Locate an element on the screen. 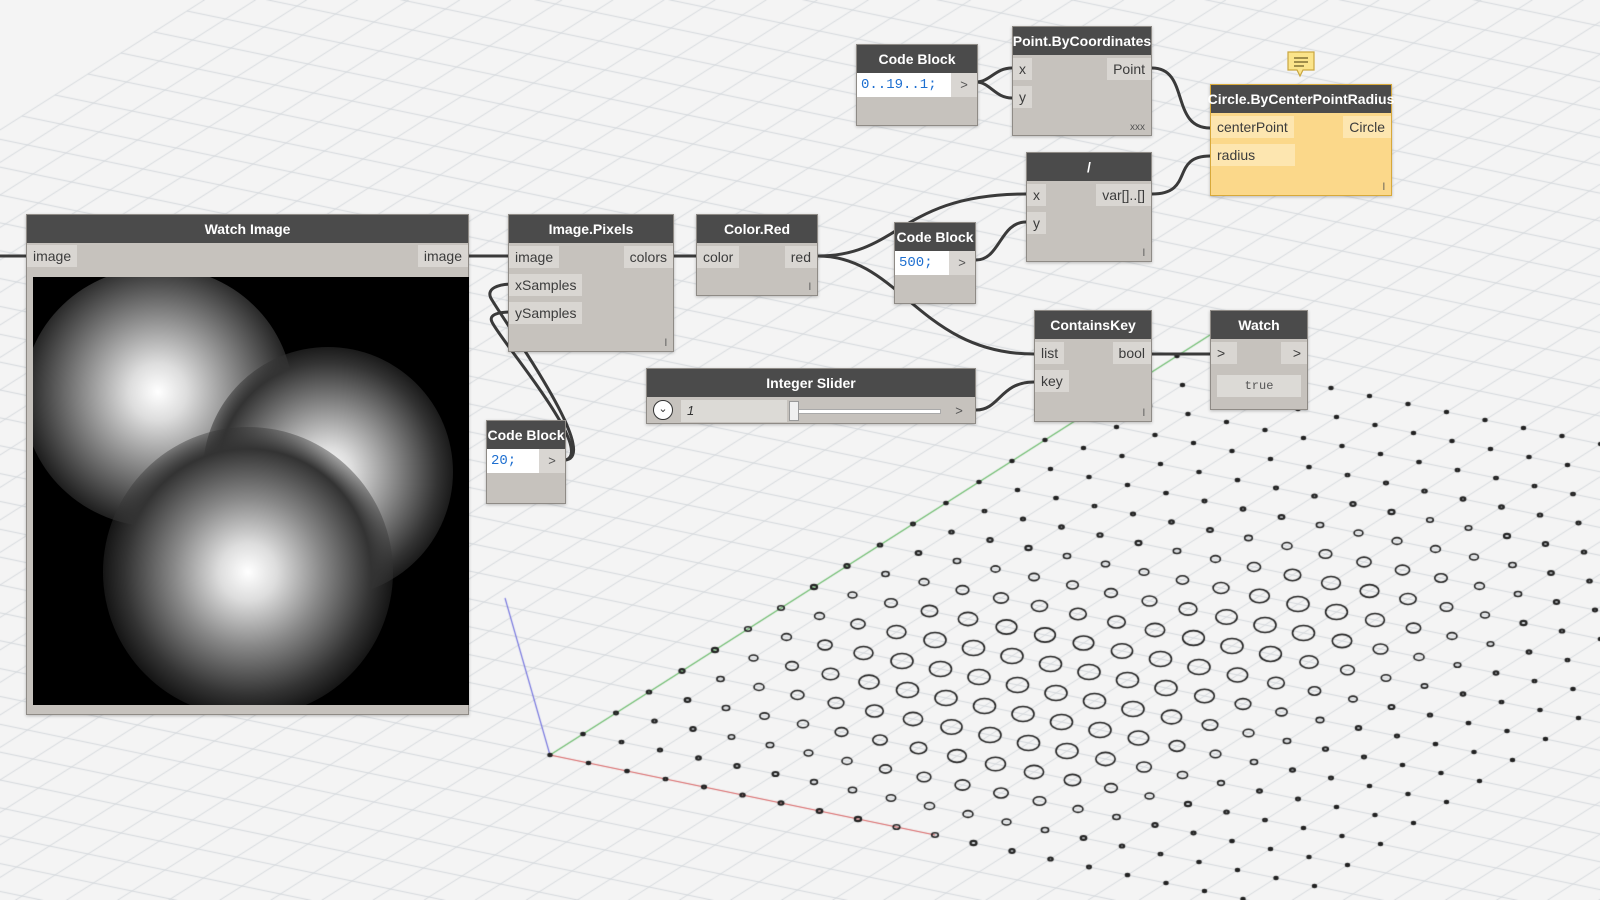 The width and height of the screenshot is (1600, 900). input-port-color: color is located at coordinates (718, 257).